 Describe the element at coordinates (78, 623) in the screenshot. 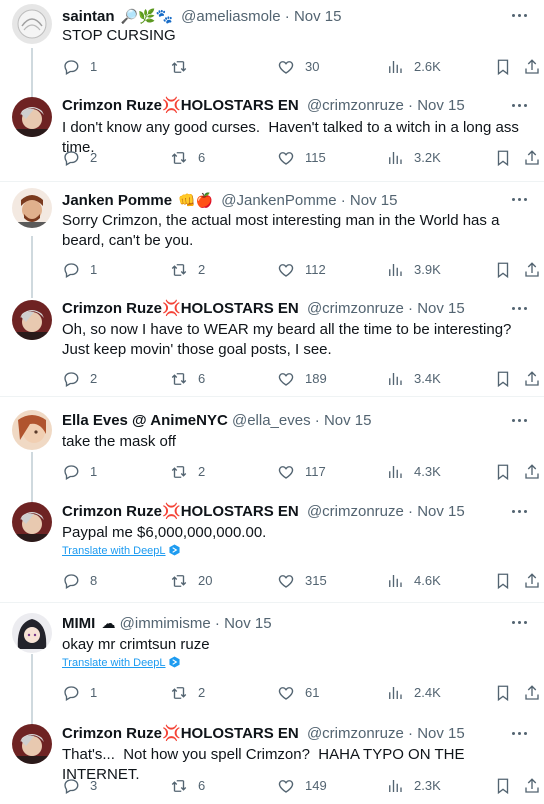

I see `display-name: MIMI` at that location.